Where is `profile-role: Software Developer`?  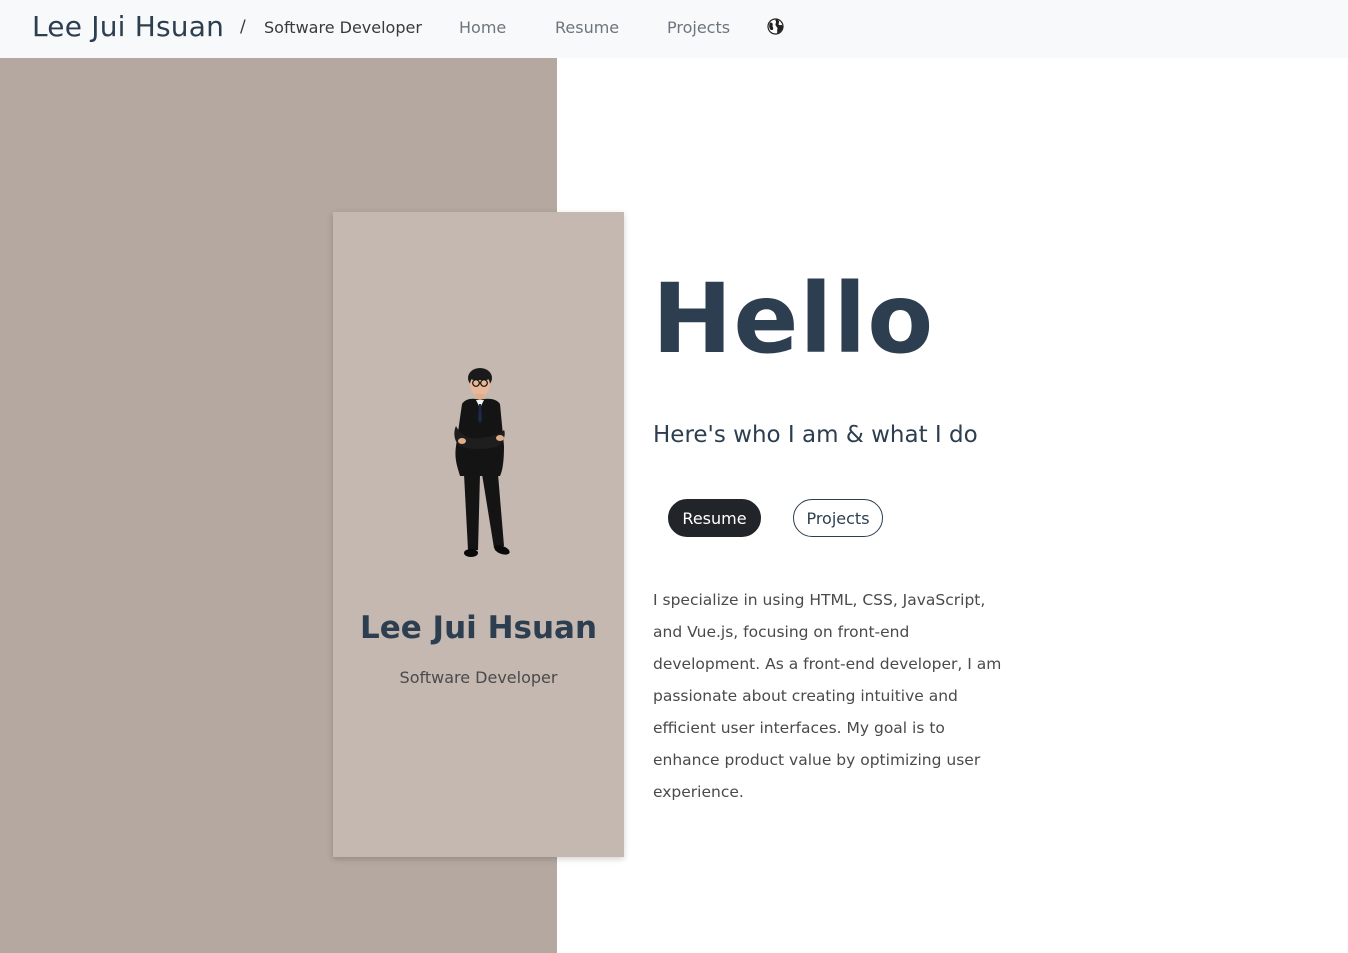
profile-role: Software Developer is located at coordinates (478, 677).